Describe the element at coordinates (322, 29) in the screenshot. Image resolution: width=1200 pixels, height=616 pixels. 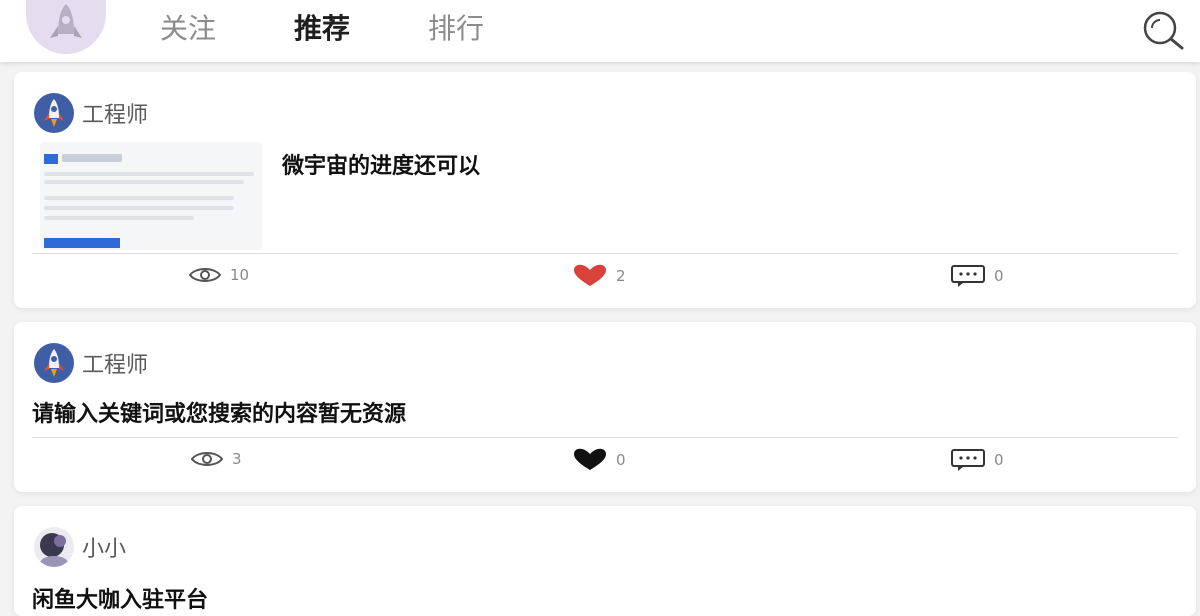
I see `tab-recommend: 推荐` at that location.